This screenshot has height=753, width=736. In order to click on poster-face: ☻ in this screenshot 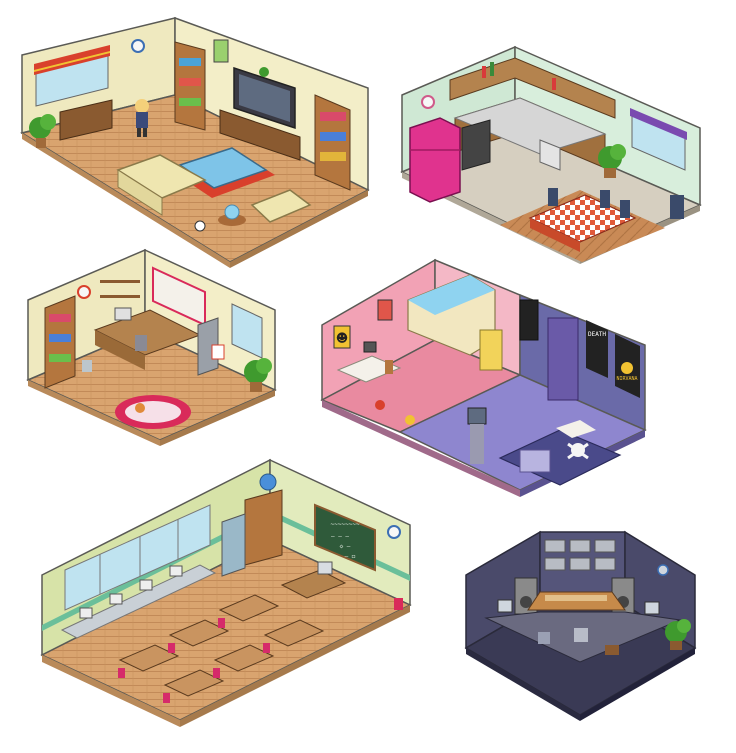, I will do `click(342, 338)`.